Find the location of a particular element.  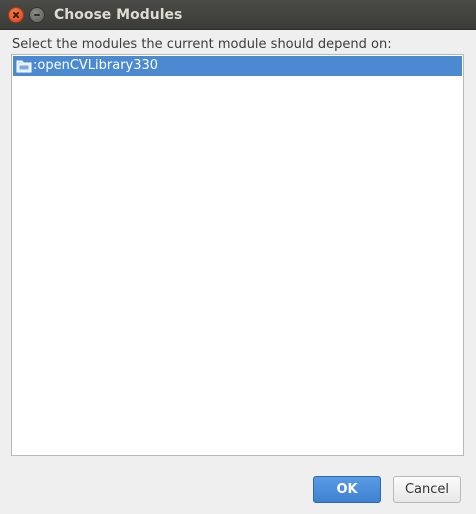

module-label: :openCVLibrary330 is located at coordinates (96, 65).